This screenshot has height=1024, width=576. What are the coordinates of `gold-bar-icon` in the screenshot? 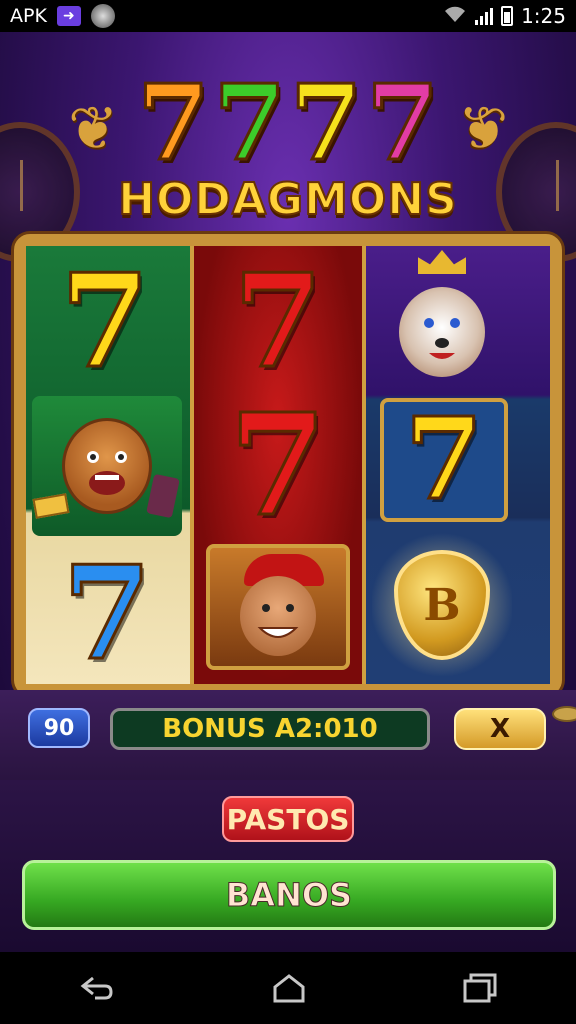 It's located at (51, 506).